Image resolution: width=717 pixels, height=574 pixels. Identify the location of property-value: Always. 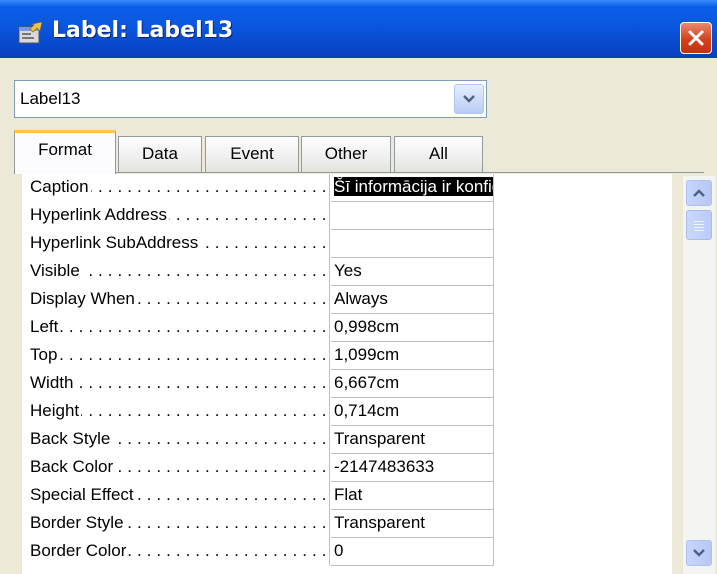
(361, 298).